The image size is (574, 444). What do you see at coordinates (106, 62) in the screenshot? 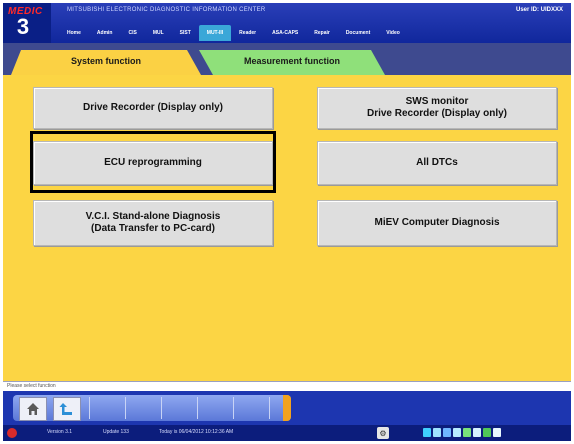
I see `tab-system-function: System function` at bounding box center [106, 62].